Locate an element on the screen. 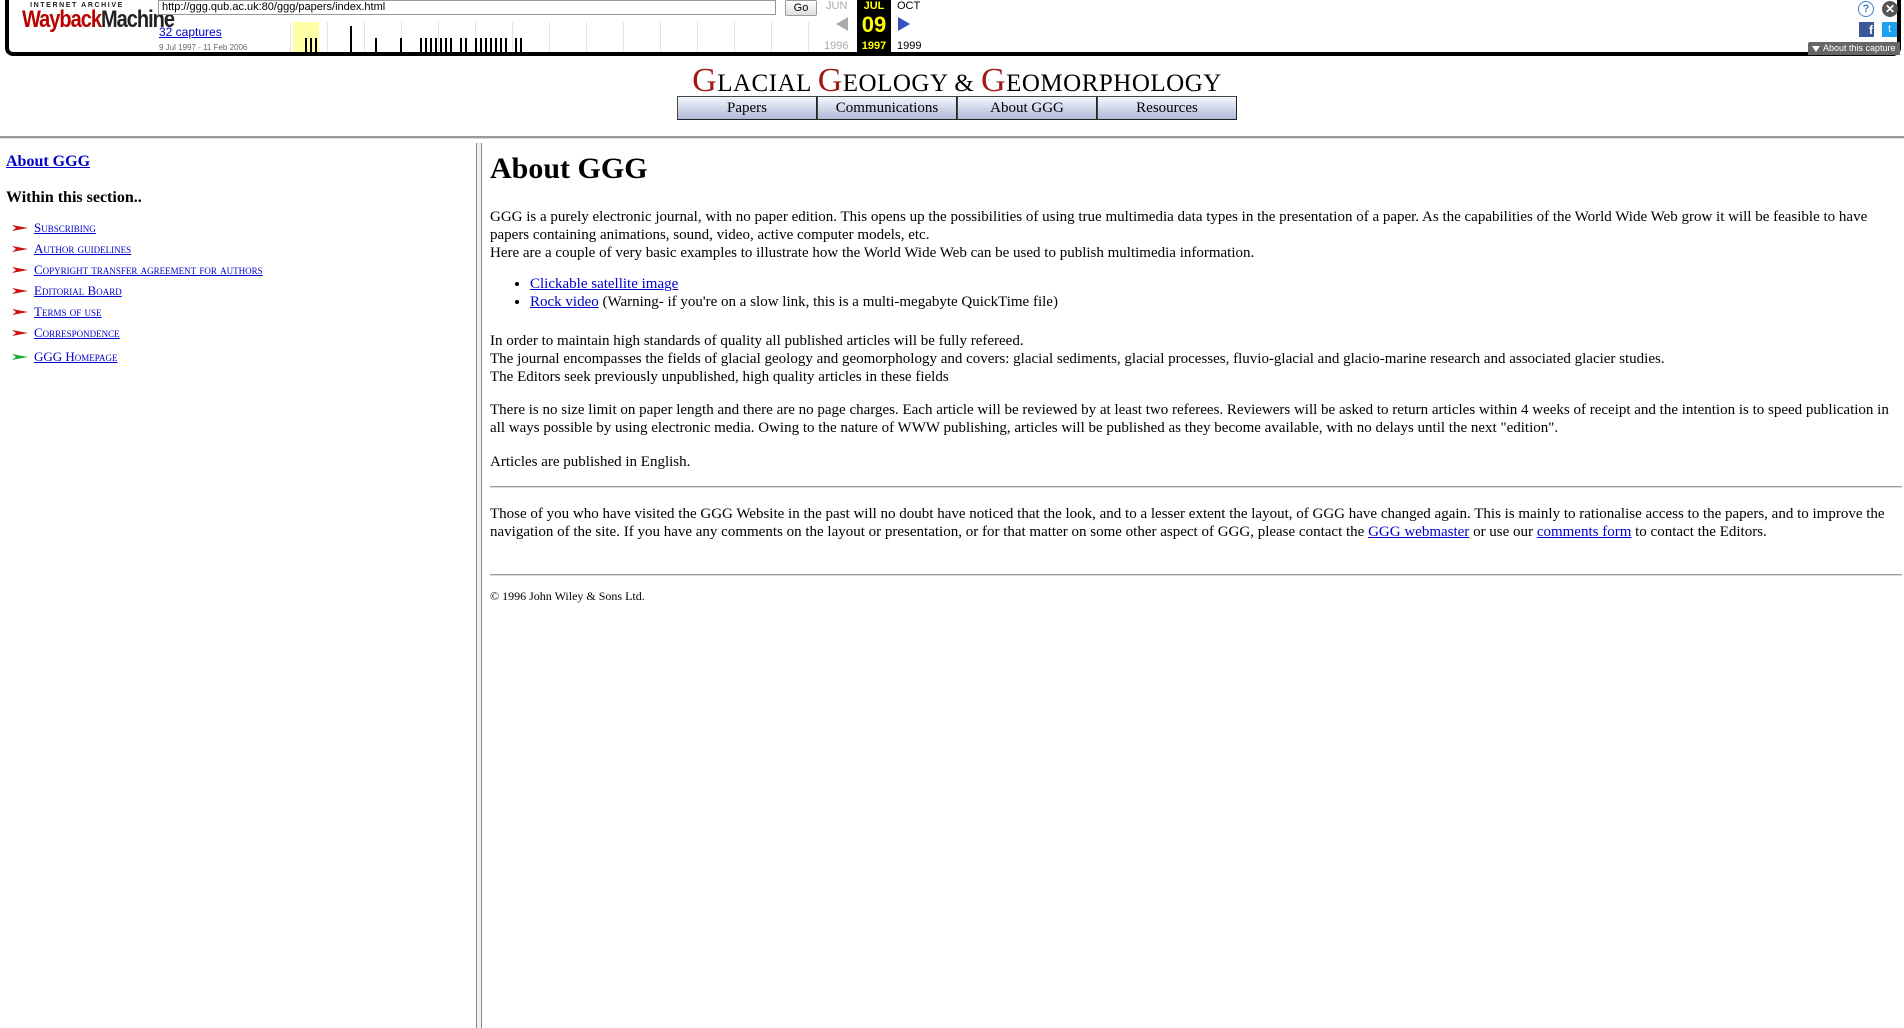  green-arrow-icon is located at coordinates (20, 357).